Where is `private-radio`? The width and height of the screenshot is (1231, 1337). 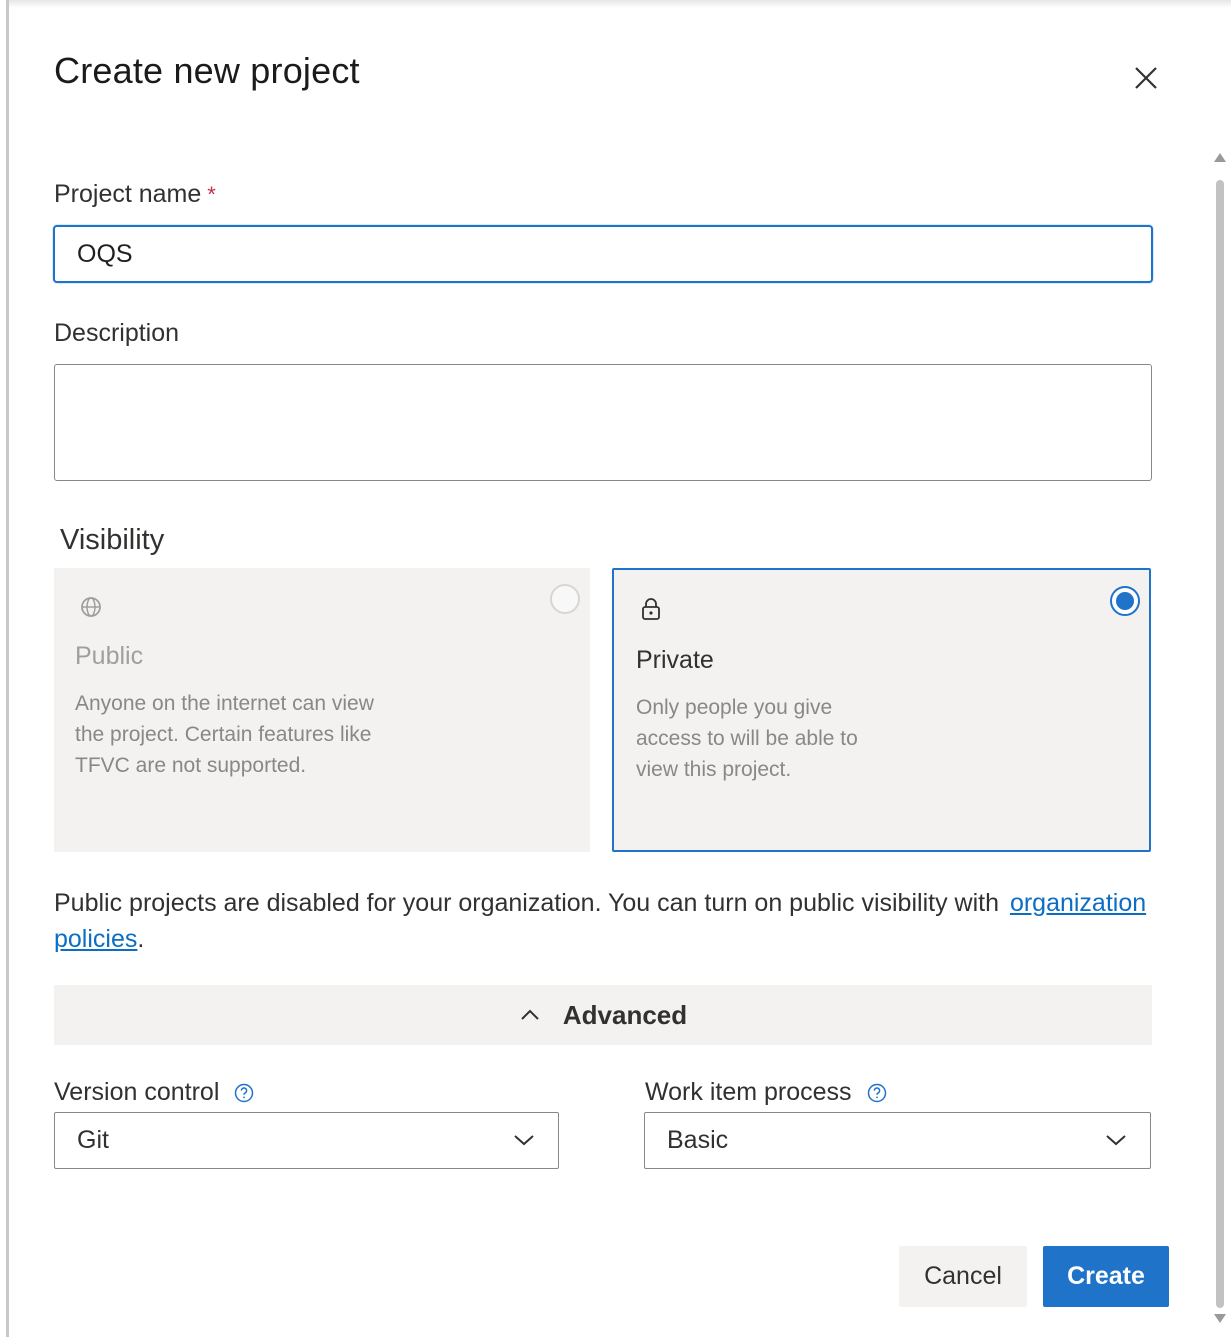 private-radio is located at coordinates (1125, 601).